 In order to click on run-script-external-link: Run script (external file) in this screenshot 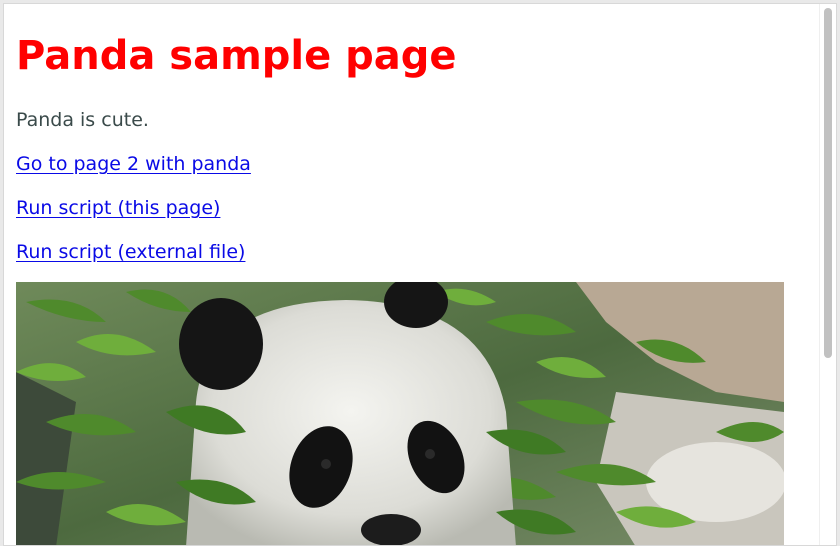, I will do `click(130, 252)`.